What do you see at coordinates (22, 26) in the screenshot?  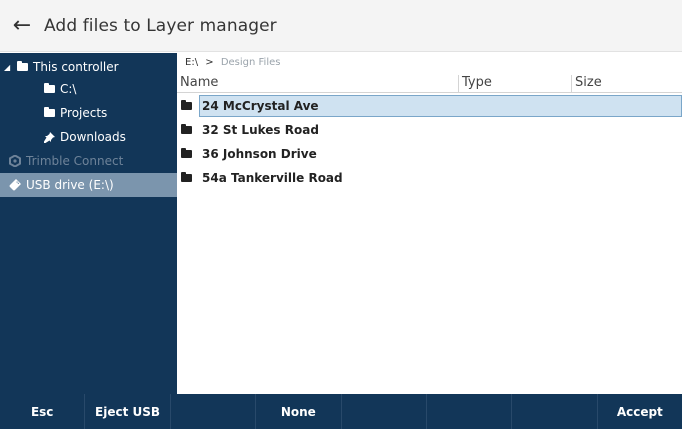 I see `back-arrow-icon: ←` at bounding box center [22, 26].